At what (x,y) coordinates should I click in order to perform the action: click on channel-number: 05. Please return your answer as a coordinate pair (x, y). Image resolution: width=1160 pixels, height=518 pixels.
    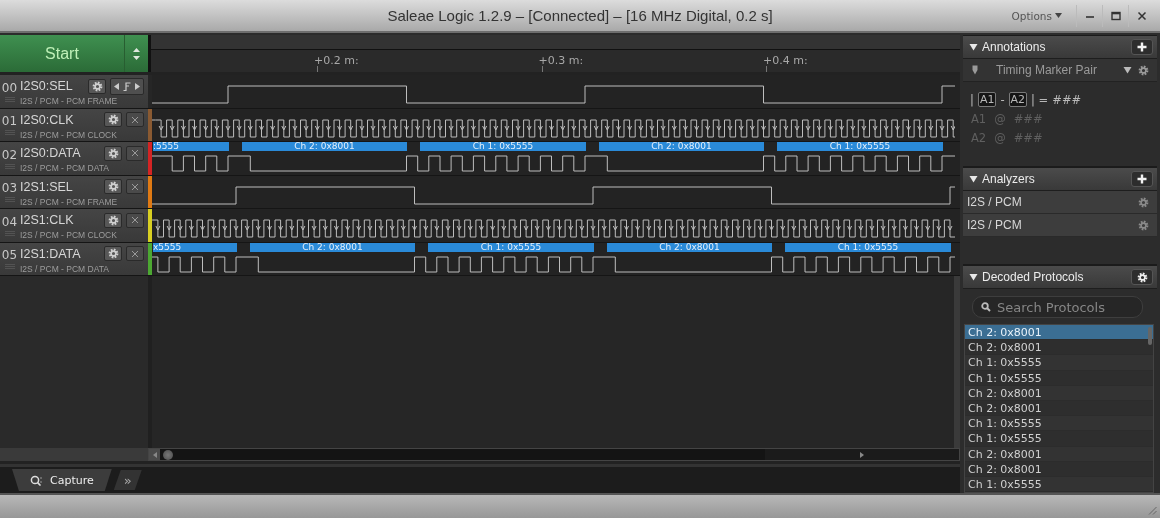
    Looking at the image, I should click on (9, 255).